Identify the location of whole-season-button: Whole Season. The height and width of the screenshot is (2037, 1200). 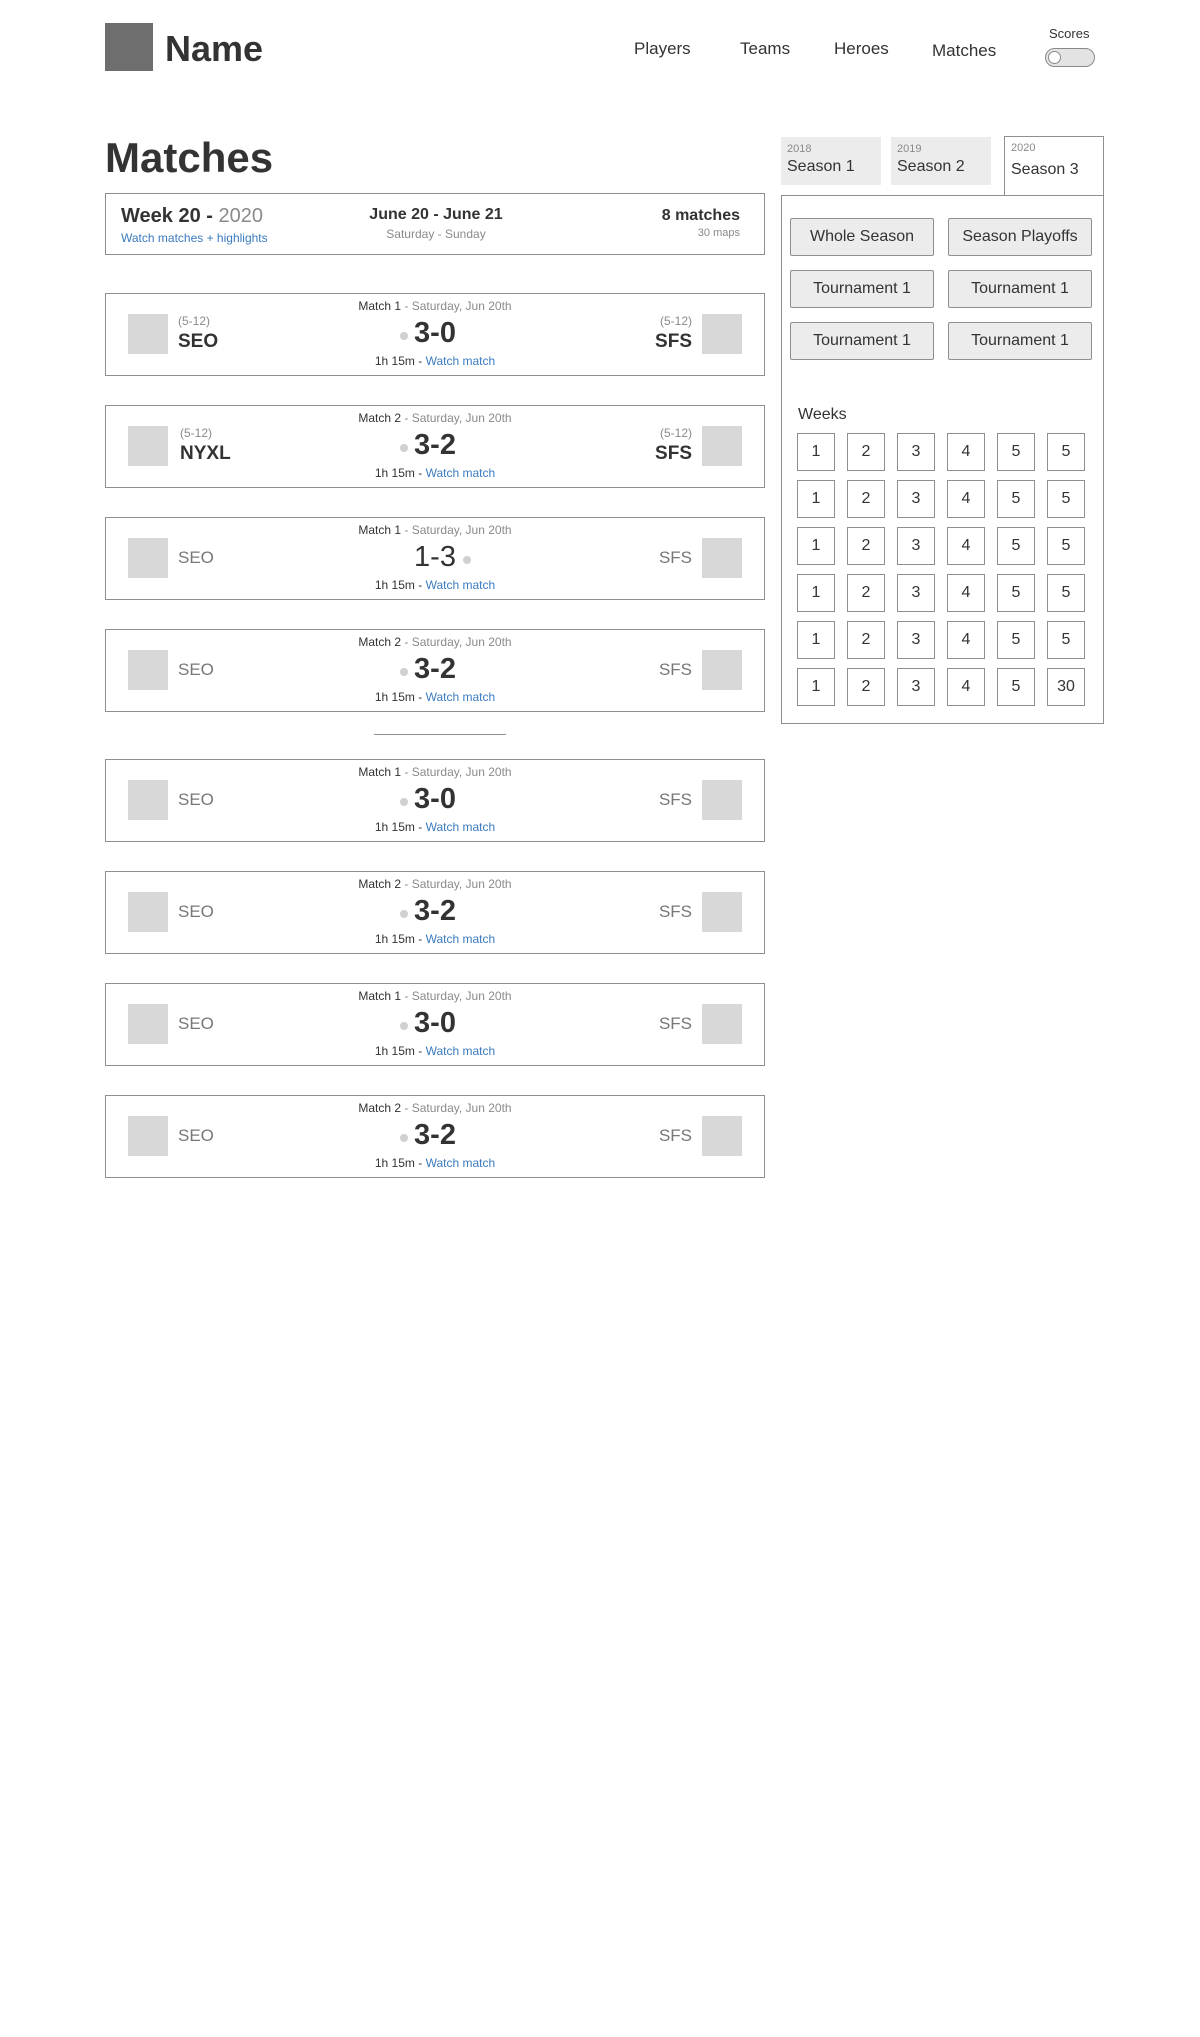
(862, 237).